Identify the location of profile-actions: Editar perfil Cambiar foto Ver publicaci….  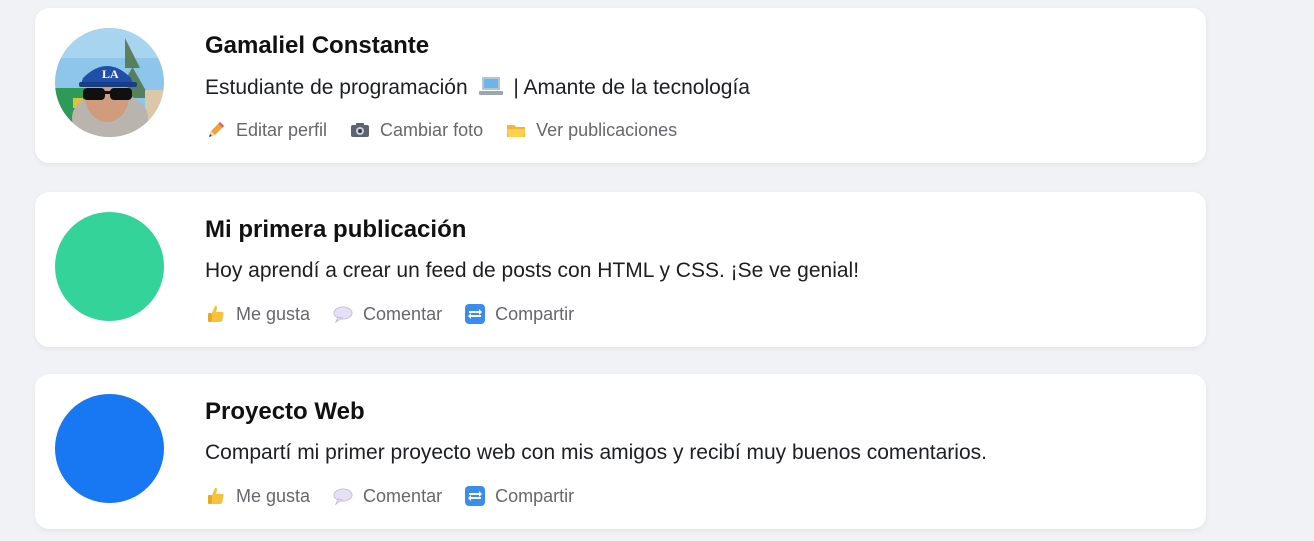
(441, 130).